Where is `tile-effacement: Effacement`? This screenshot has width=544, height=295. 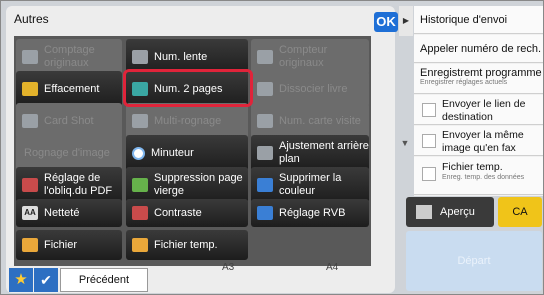 tile-effacement: Effacement is located at coordinates (69, 89).